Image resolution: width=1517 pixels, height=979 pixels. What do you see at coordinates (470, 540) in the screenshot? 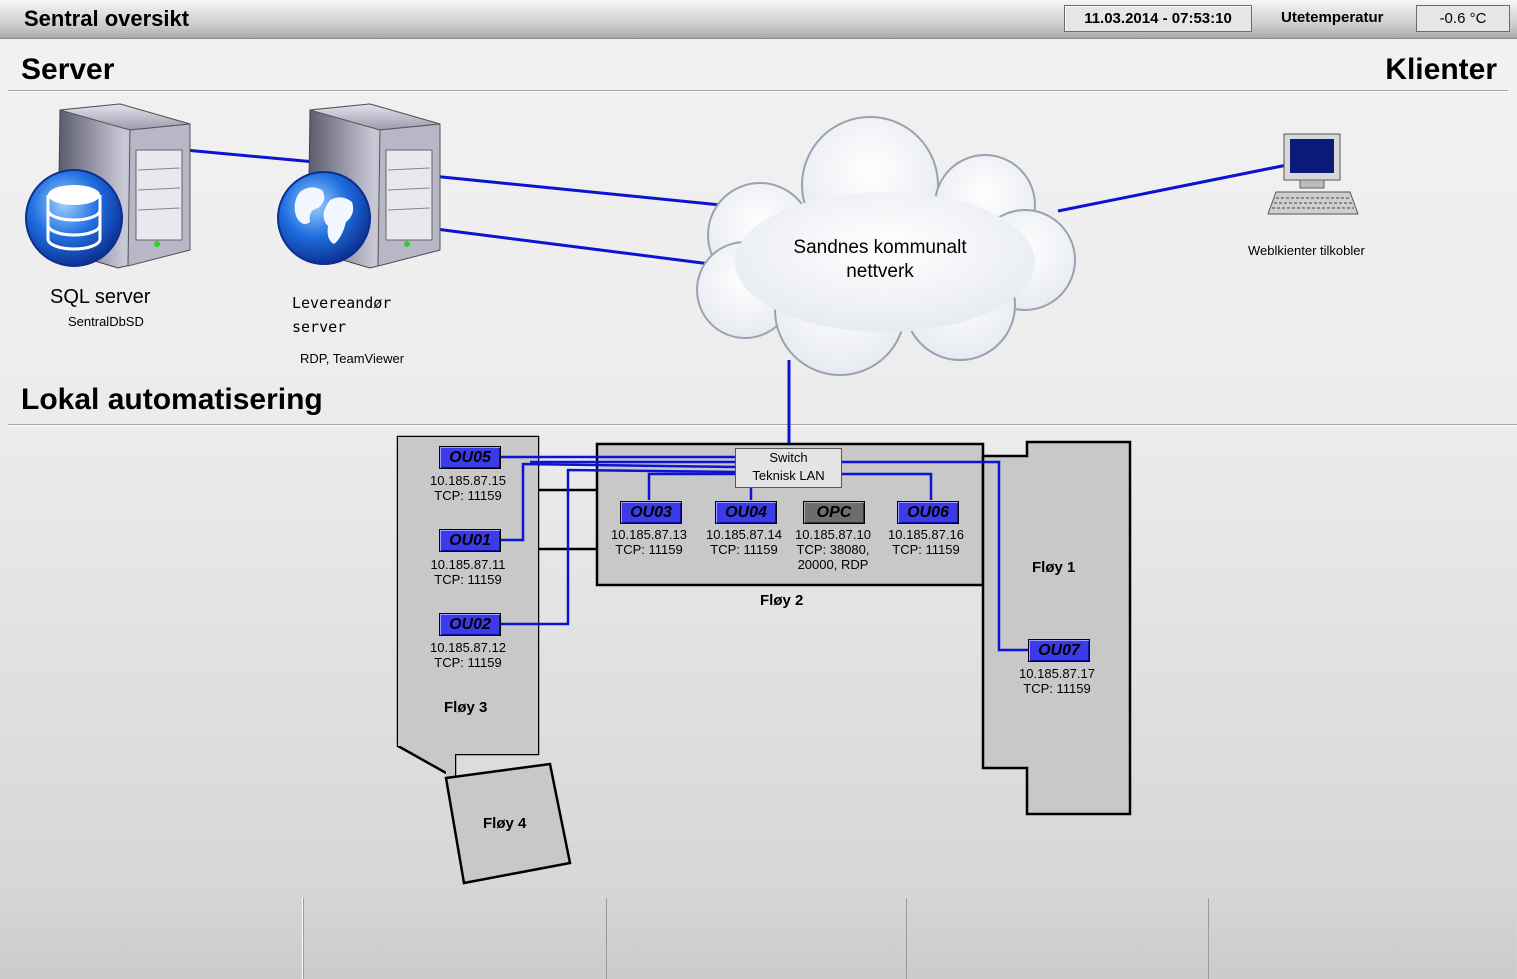
I see `unit-ou01-button: OU01` at bounding box center [470, 540].